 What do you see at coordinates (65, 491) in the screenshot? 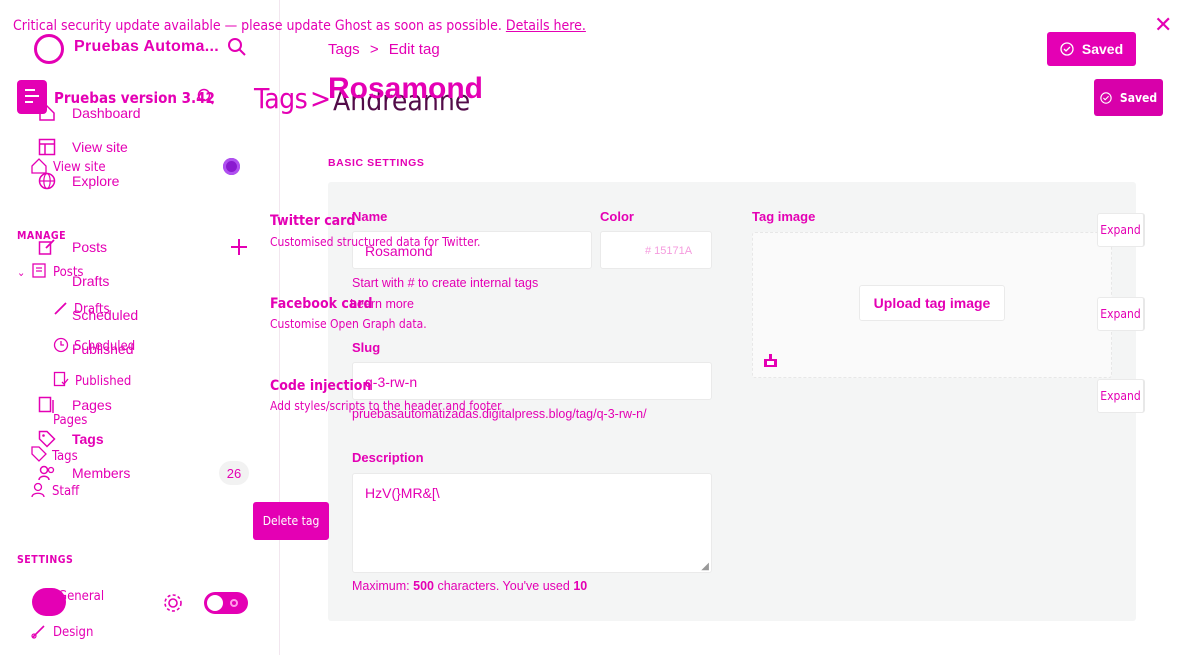
I see `nav-staff: Staff` at bounding box center [65, 491].